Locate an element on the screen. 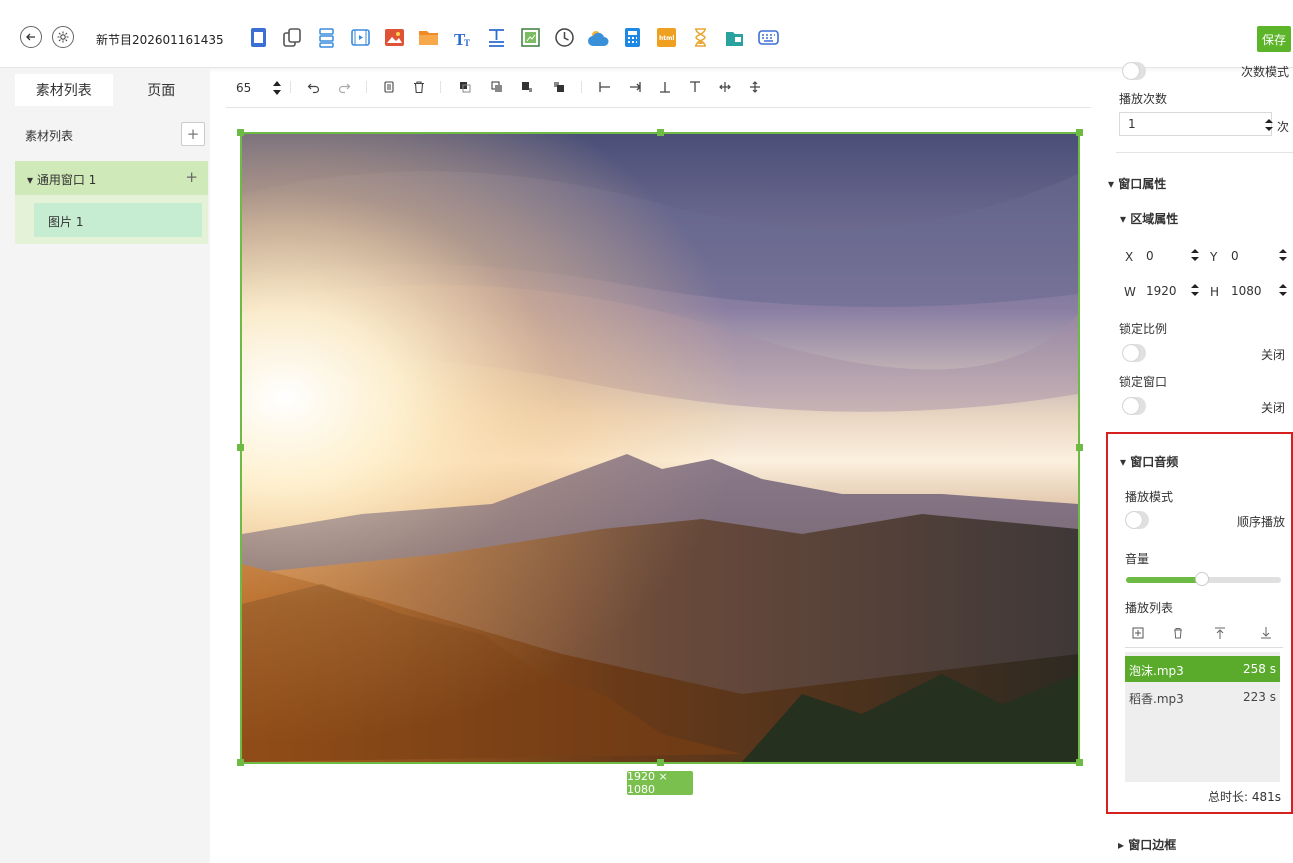 Image resolution: width=1293 pixels, height=863 pixels. play-mode-toggle is located at coordinates (1137, 520).